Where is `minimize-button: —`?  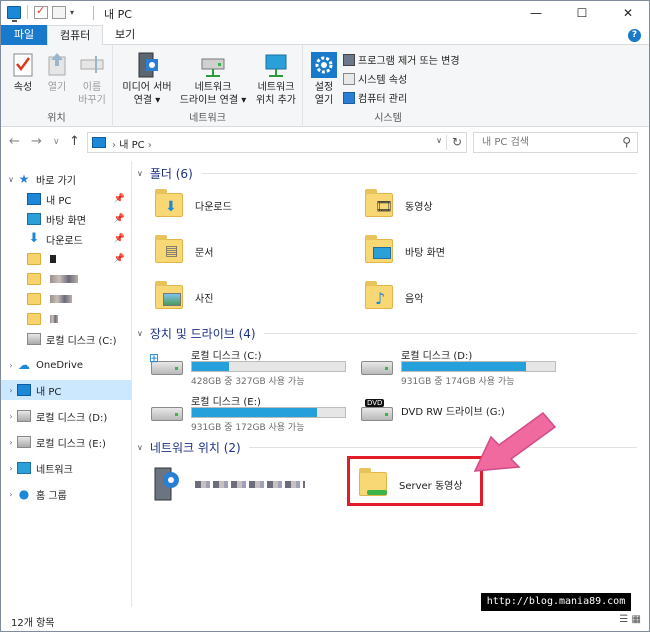
minimize-button: — is located at coordinates (536, 13).